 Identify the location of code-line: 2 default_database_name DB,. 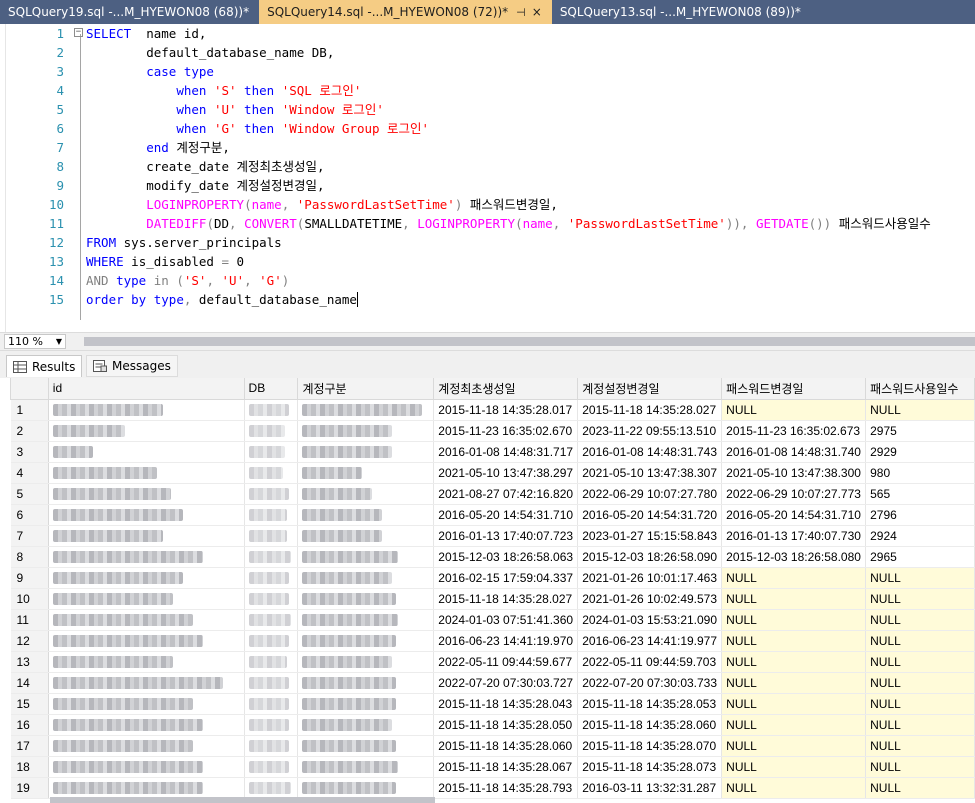
(487, 52).